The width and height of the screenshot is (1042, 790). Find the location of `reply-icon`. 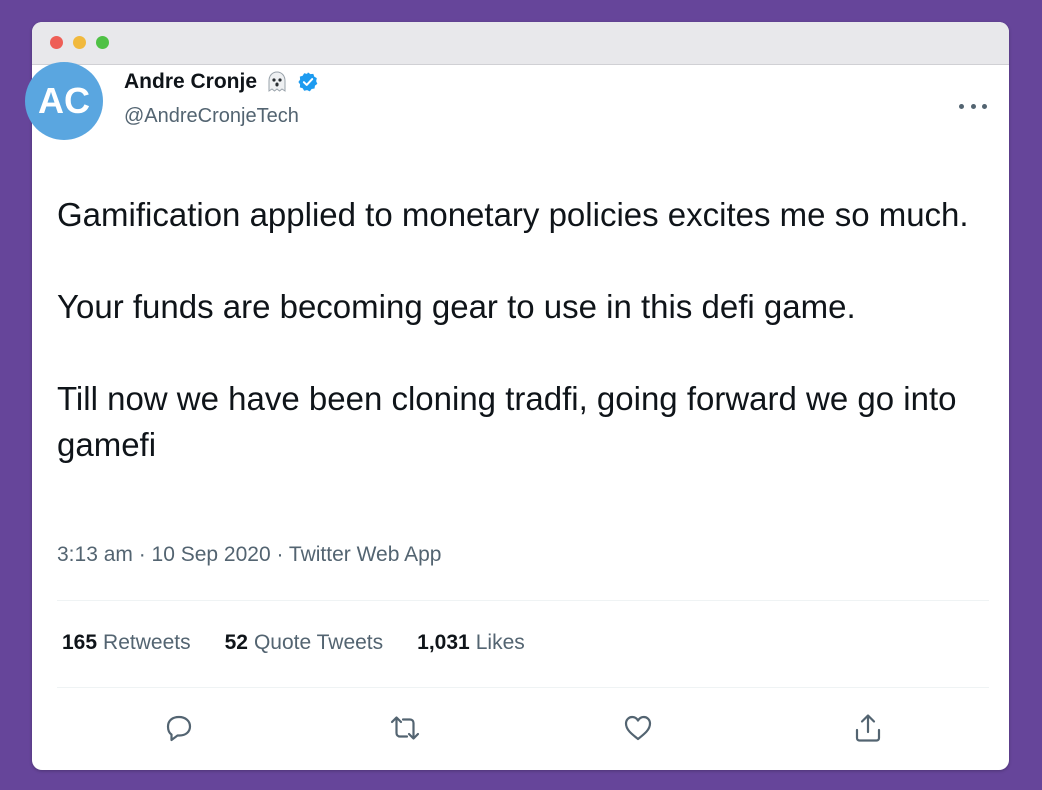

reply-icon is located at coordinates (179, 728).